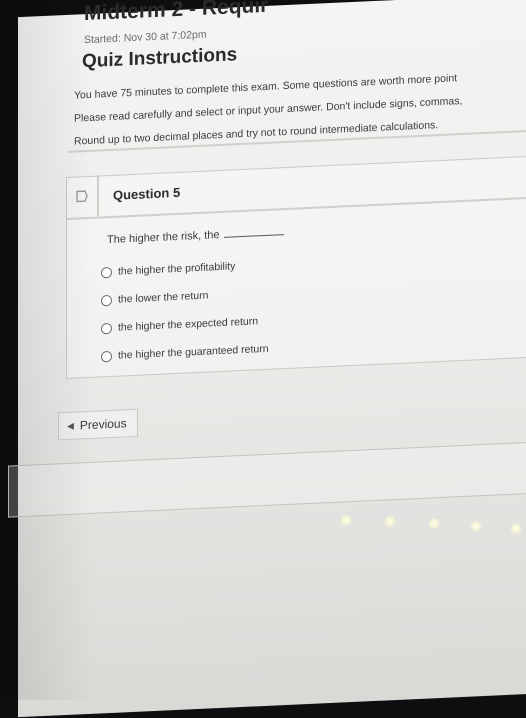  I want to click on option-label: the higher the profitability, so click(177, 269).